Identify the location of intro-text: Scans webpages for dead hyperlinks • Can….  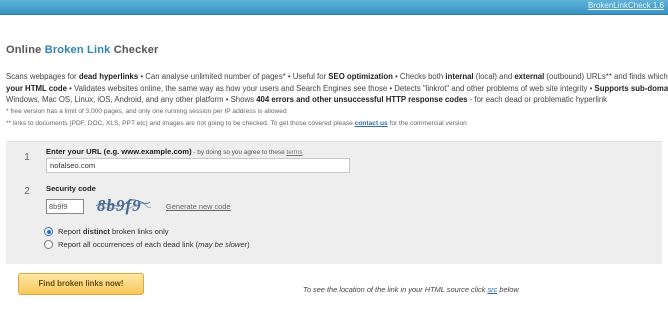
(337, 88).